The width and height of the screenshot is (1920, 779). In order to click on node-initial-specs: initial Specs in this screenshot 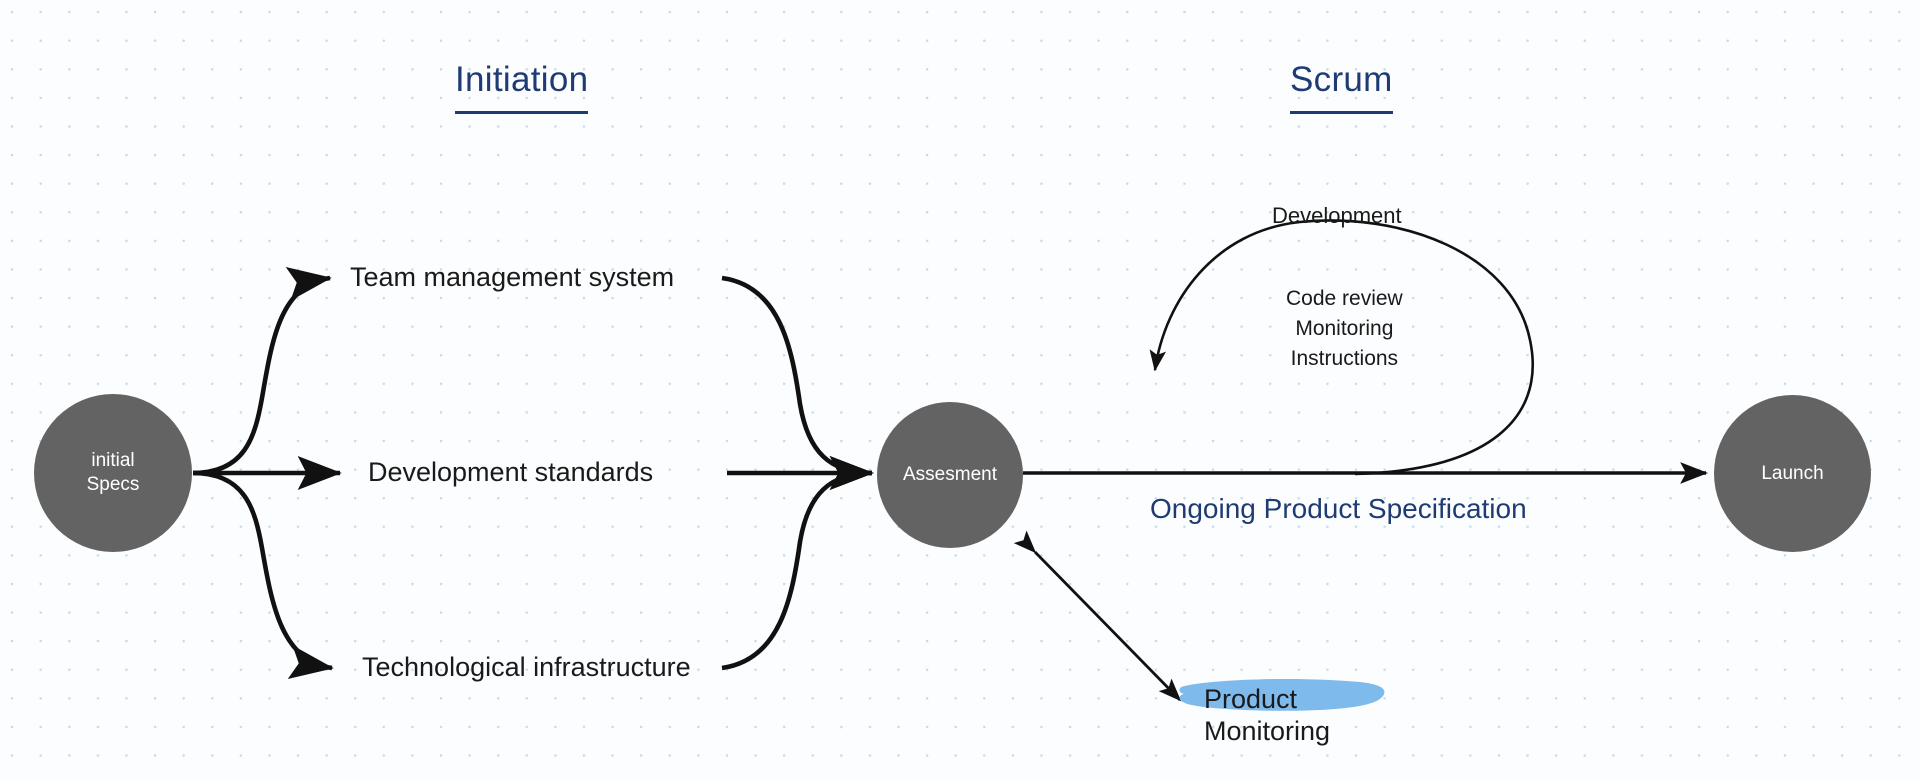, I will do `click(113, 473)`.